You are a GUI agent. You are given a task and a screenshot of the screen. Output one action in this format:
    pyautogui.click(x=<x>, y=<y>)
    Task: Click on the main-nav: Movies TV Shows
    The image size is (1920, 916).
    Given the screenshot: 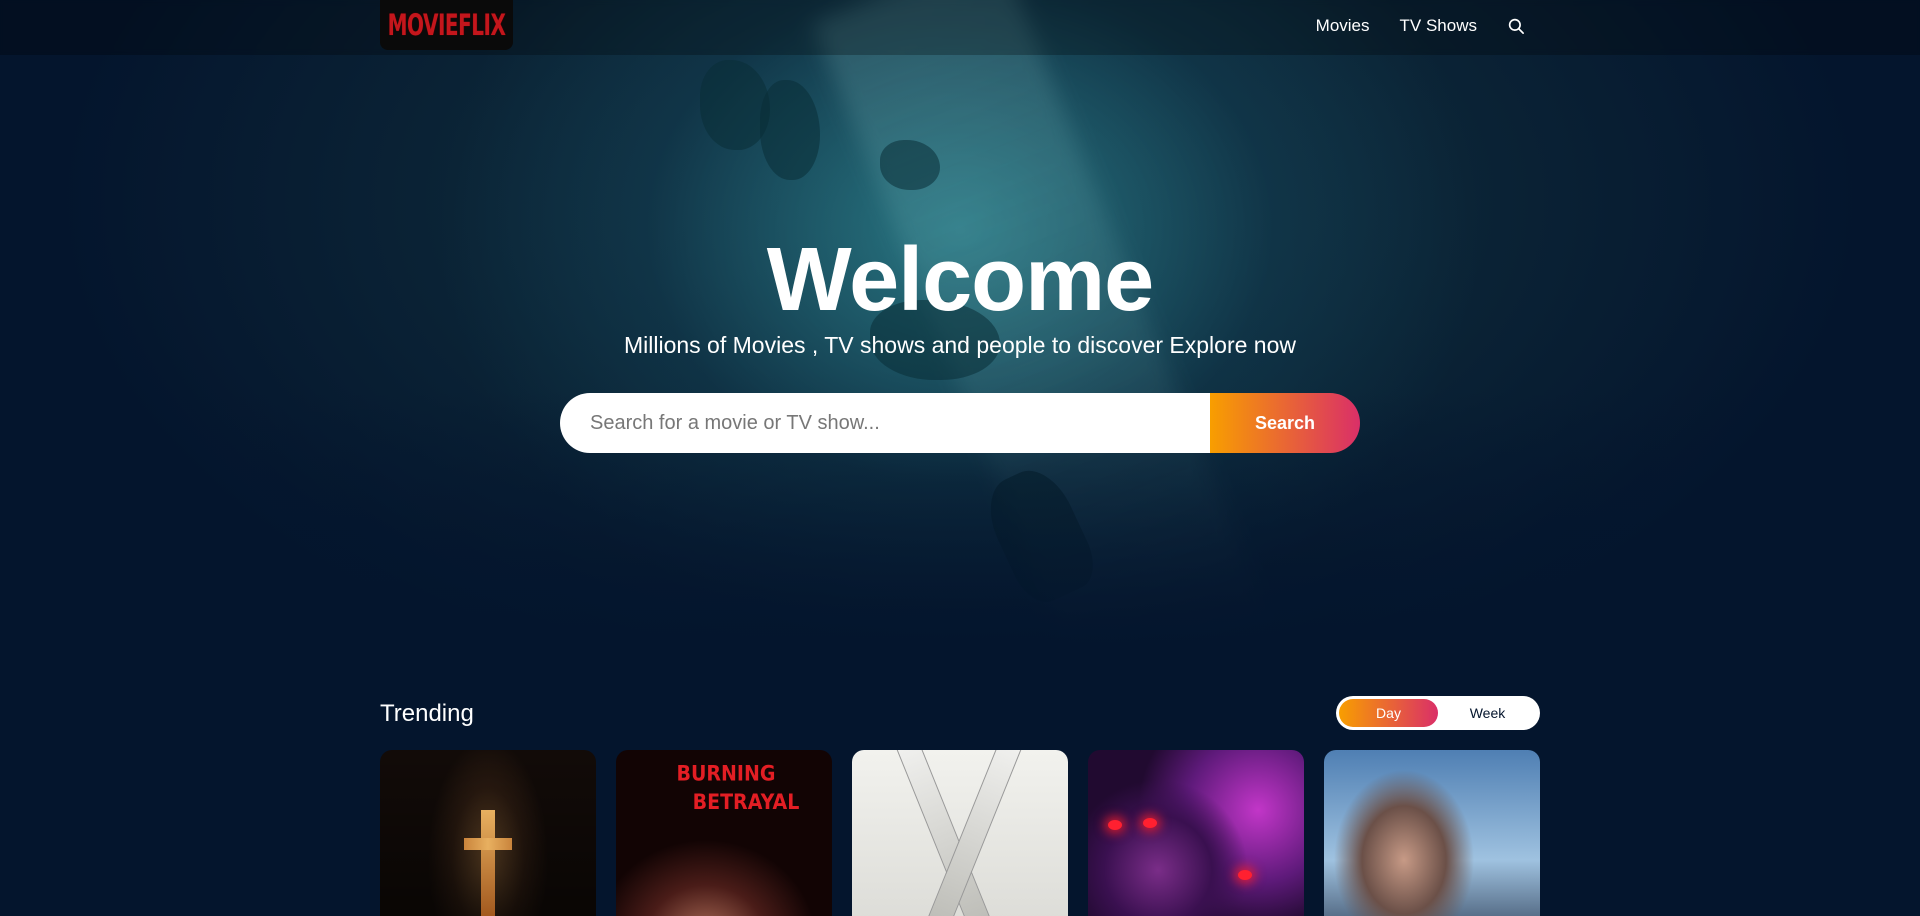 What is the action you would take?
    pyautogui.click(x=1420, y=26)
    